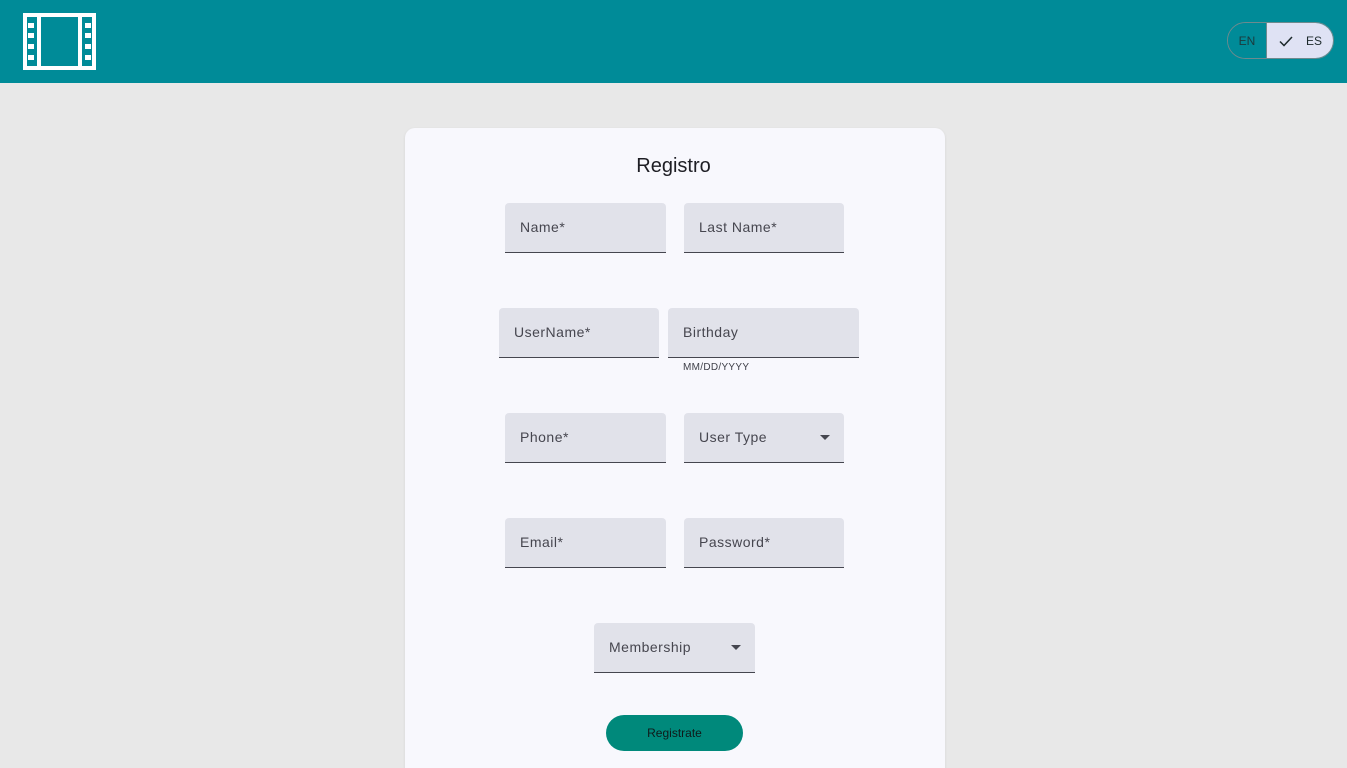 The height and width of the screenshot is (768, 1347). Describe the element at coordinates (716, 367) in the screenshot. I see `birthday-hint: MM/DD/YYYY` at that location.